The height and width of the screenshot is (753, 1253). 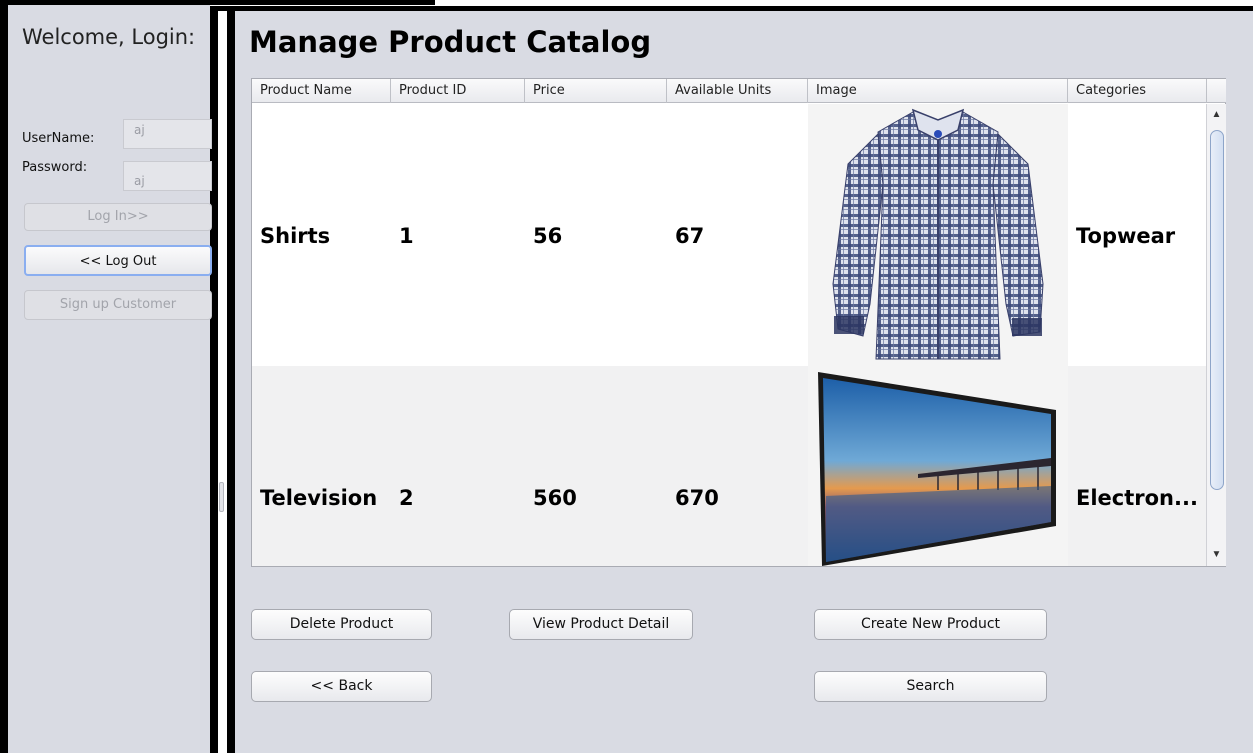 What do you see at coordinates (167, 176) in the screenshot?
I see `password-field: aj` at bounding box center [167, 176].